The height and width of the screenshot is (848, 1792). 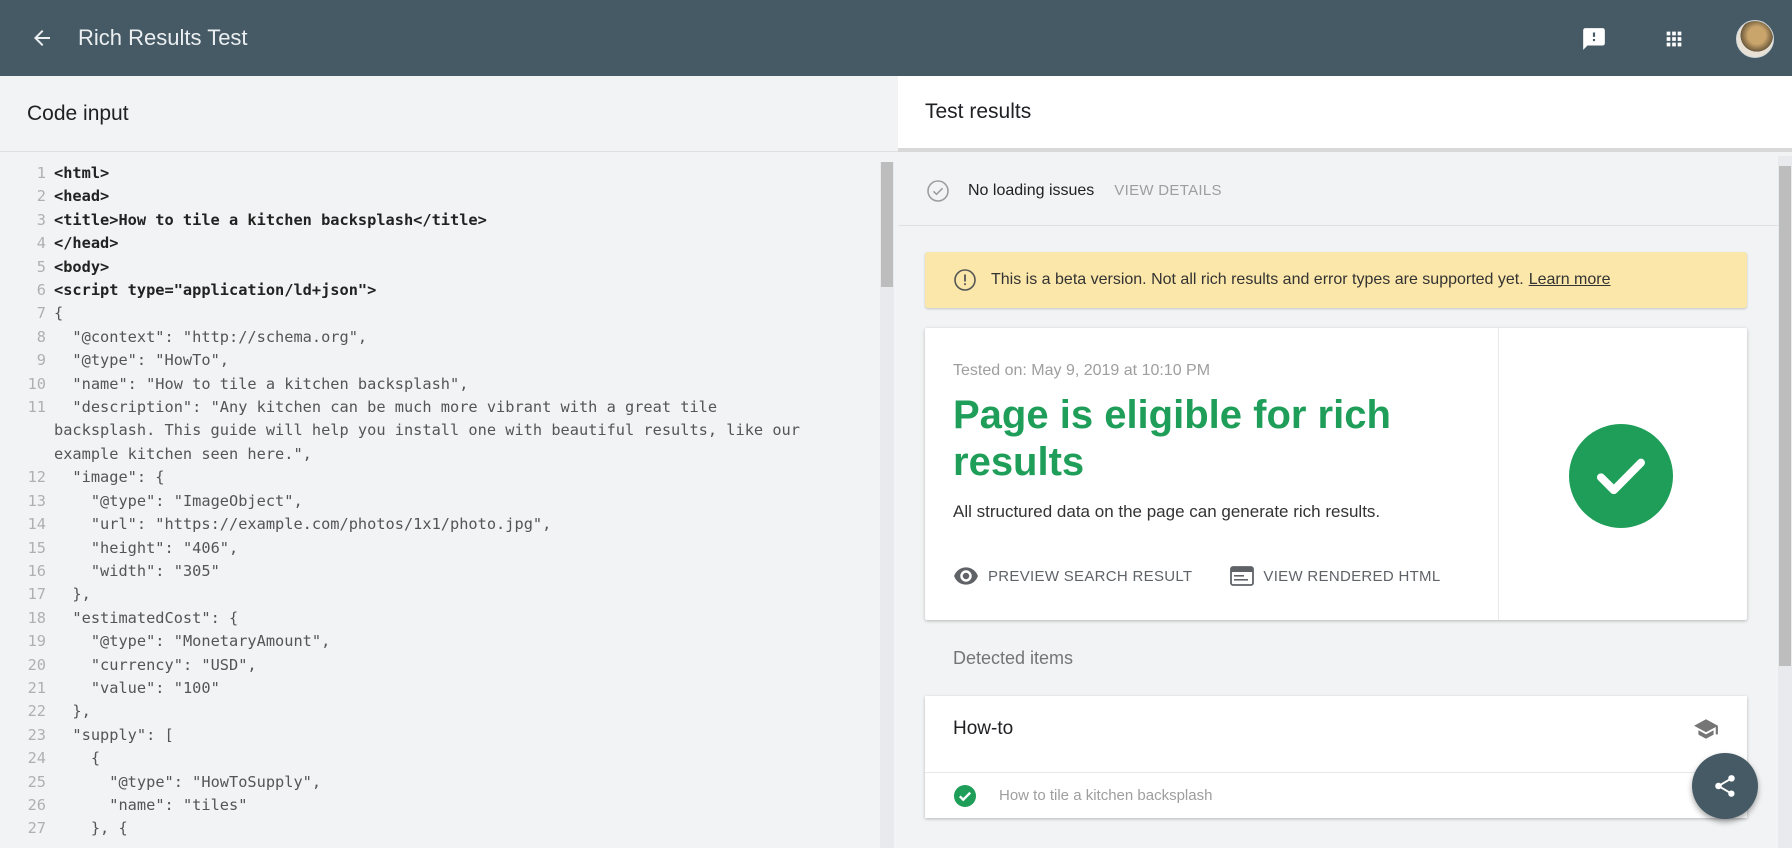 I want to click on code-text: "currency": "USD",, so click(x=155, y=664).